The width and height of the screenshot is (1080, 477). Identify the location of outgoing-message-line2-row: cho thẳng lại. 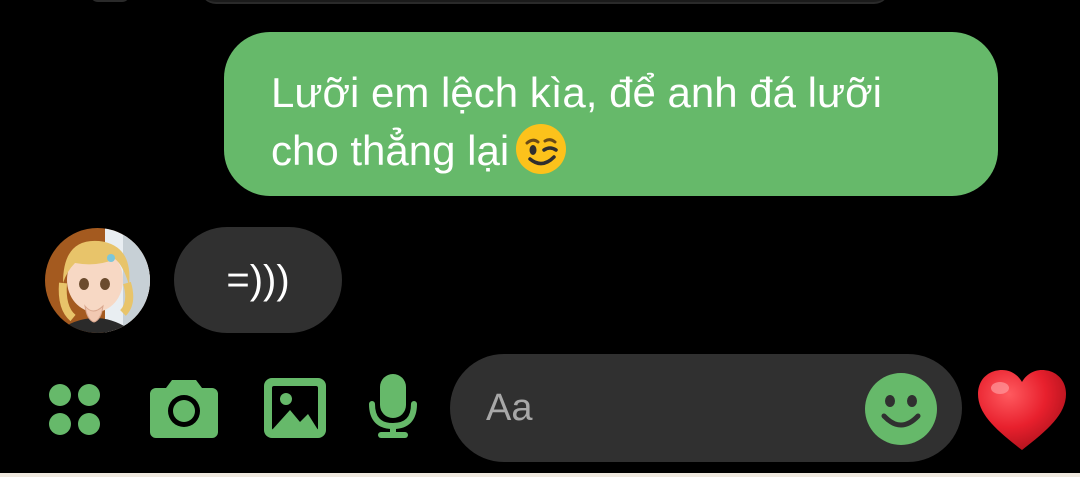
(614, 151).